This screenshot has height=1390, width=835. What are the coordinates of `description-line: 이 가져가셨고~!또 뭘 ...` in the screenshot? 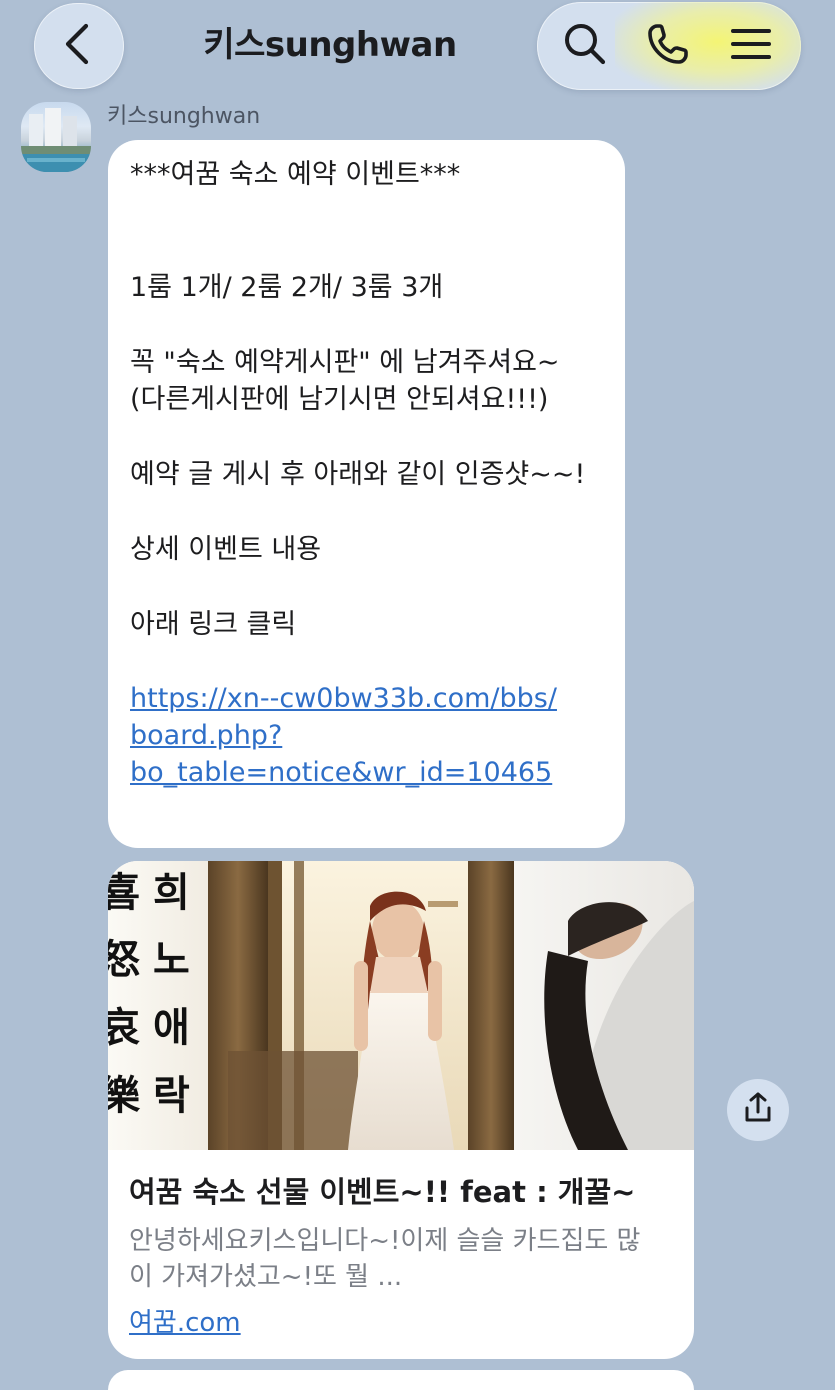 It's located at (266, 1277).